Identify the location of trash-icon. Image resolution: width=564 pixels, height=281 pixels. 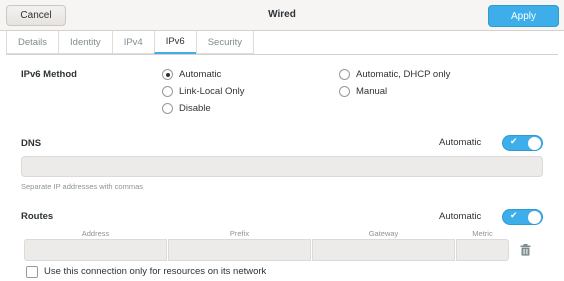
(525, 250).